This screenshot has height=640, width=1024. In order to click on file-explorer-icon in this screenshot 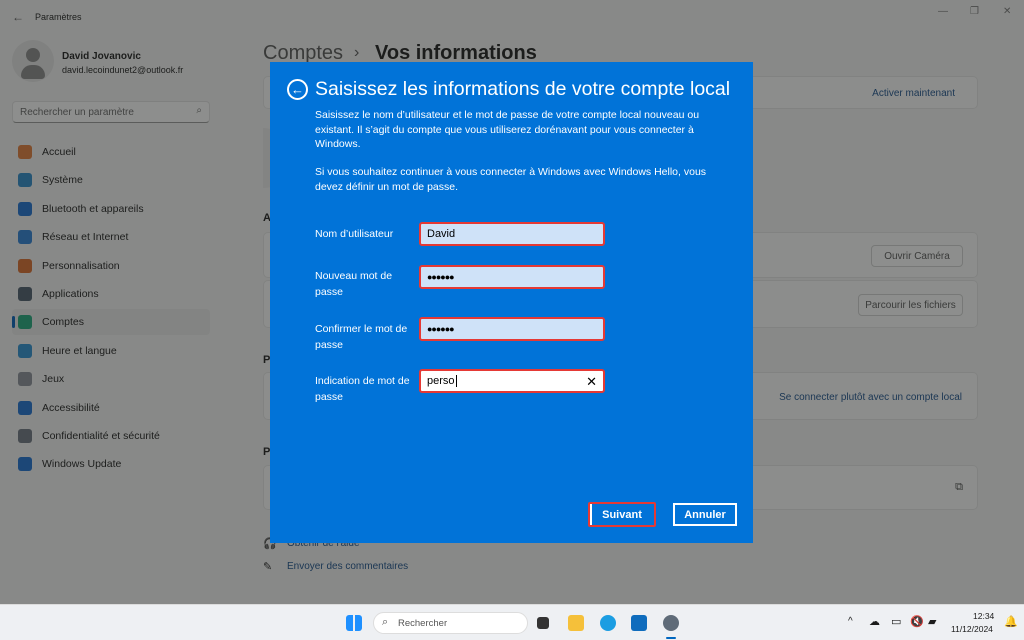, I will do `click(576, 623)`.